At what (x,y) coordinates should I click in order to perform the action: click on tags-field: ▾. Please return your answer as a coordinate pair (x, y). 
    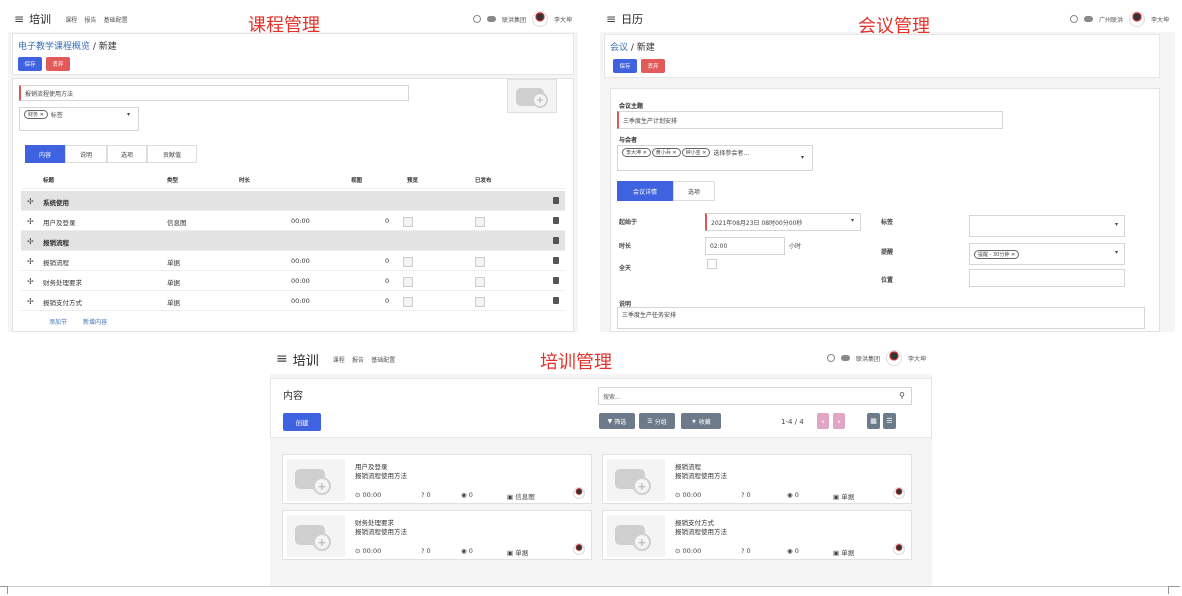
    Looking at the image, I should click on (1047, 226).